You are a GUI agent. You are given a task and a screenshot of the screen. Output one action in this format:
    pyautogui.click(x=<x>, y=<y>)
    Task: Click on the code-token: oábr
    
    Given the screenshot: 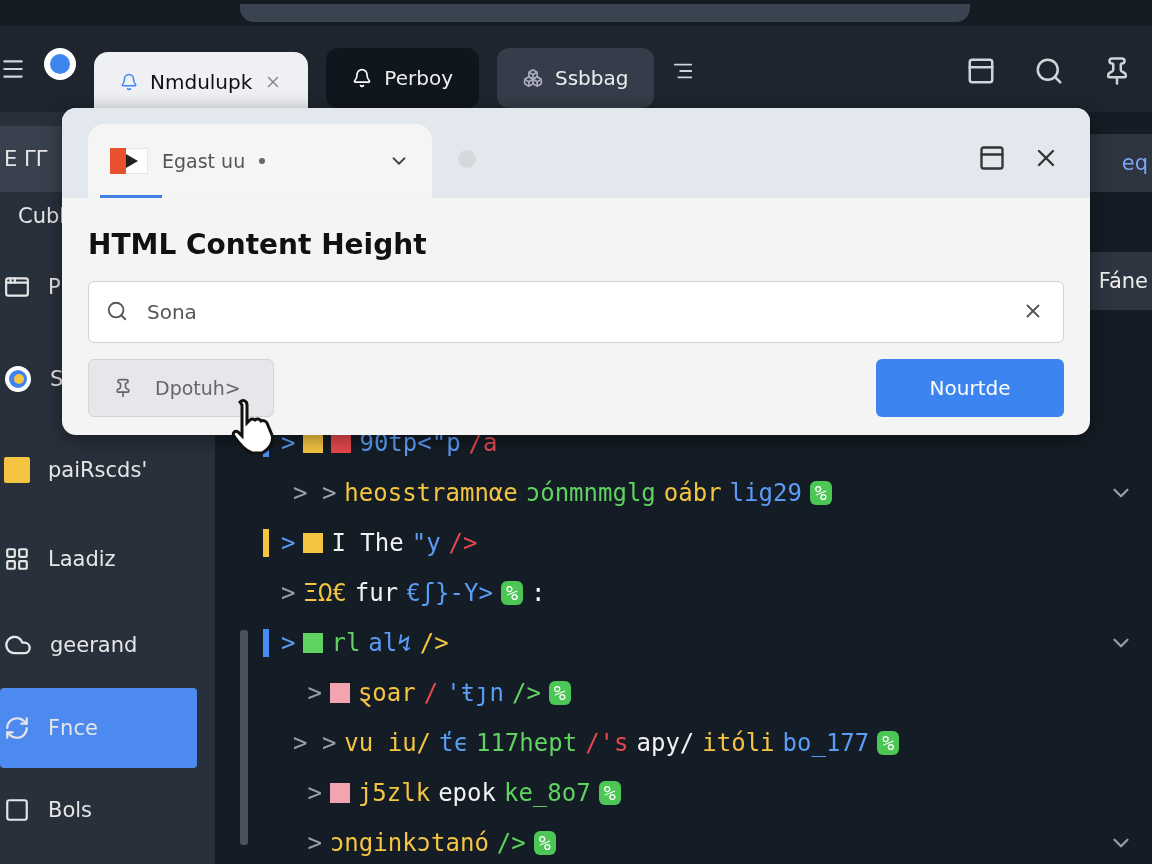 What is the action you would take?
    pyautogui.click(x=692, y=493)
    